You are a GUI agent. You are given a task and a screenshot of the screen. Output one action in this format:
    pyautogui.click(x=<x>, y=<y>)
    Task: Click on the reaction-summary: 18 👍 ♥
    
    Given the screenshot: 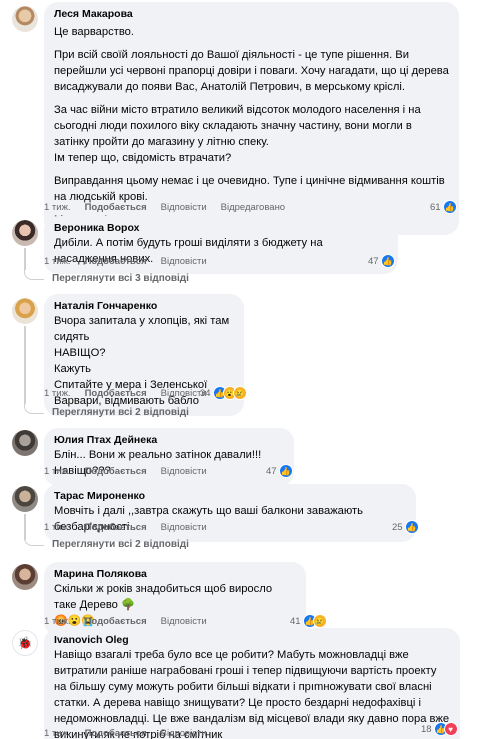 What is the action you would take?
    pyautogui.click(x=439, y=729)
    